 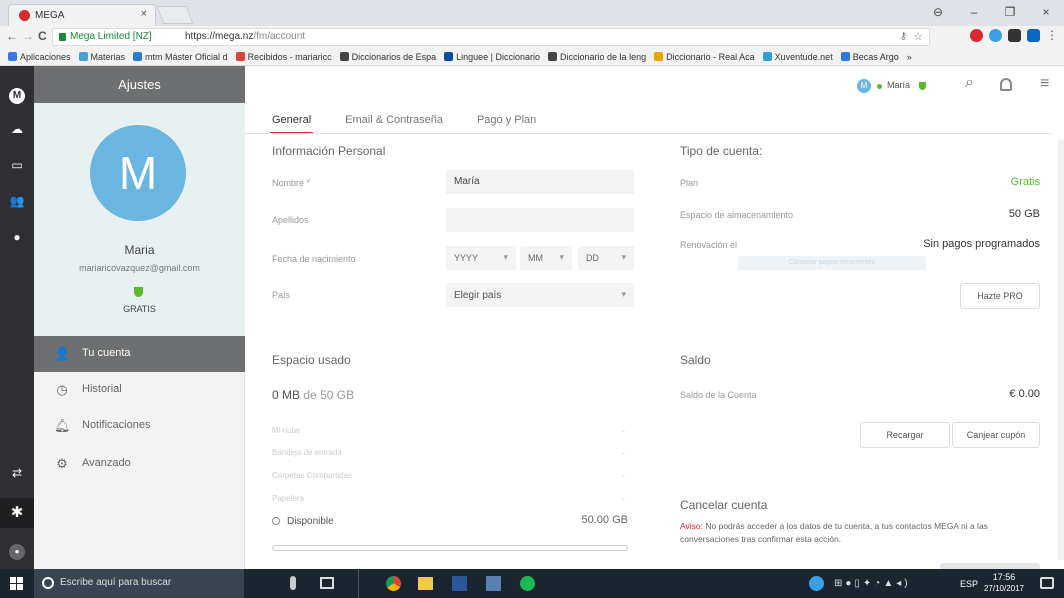 I want to click on bookmark-item: Aplicaciones, so click(x=39, y=56).